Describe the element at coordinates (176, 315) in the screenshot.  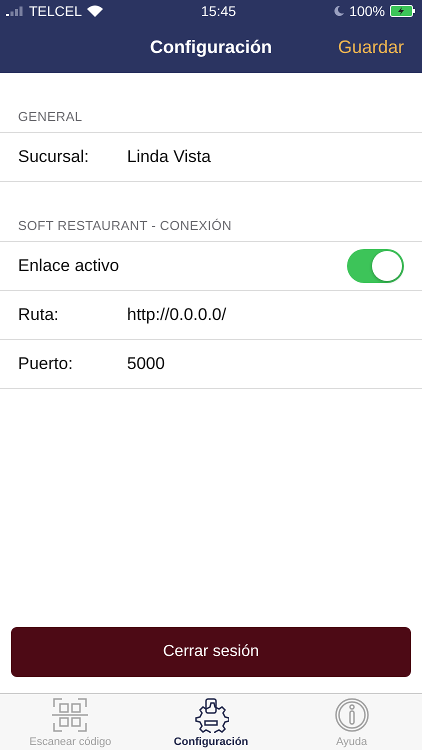
I see `field-value: http://0.0.0.0/` at that location.